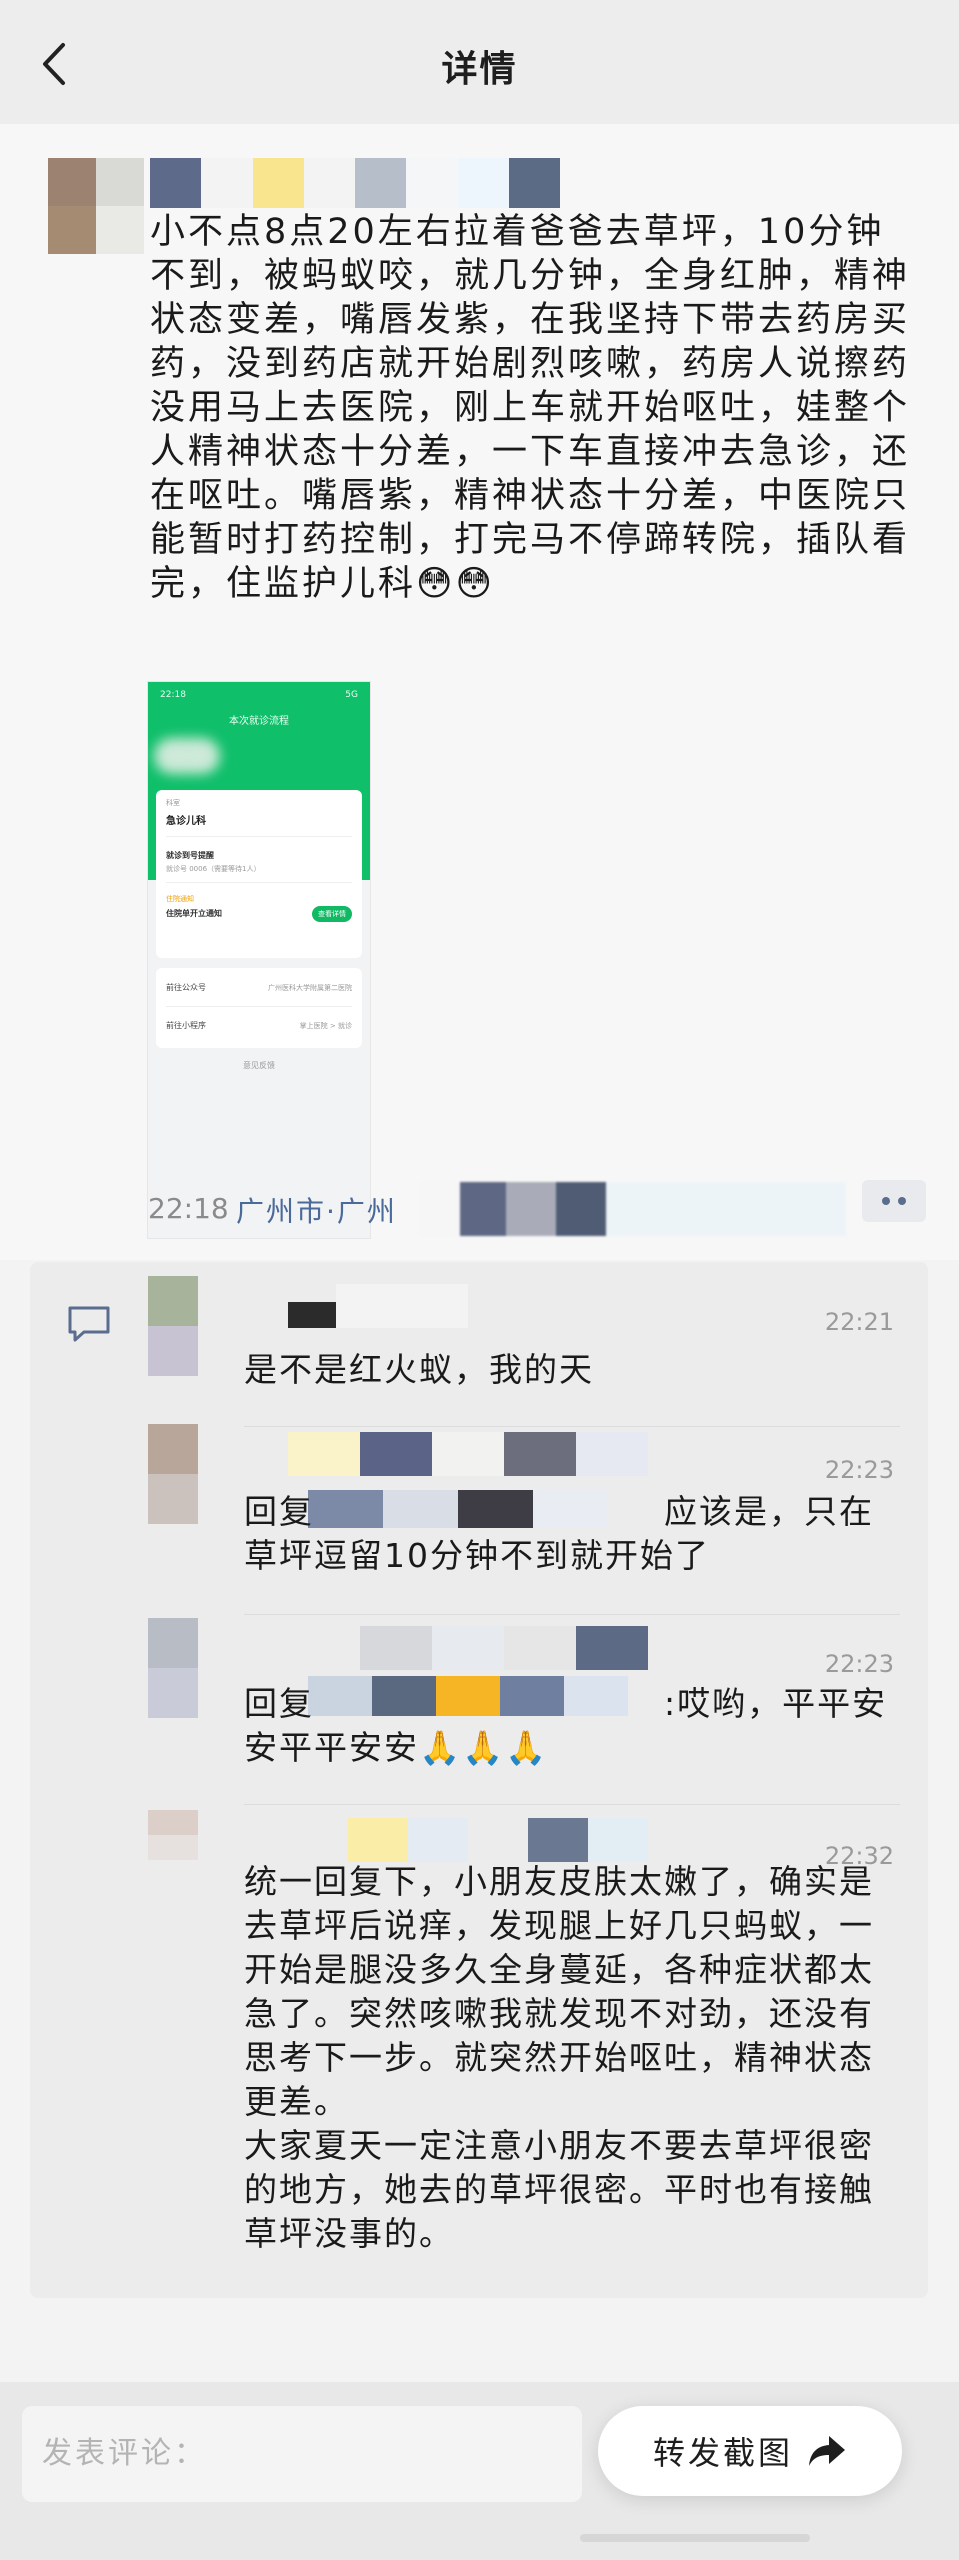  Describe the element at coordinates (827, 2451) in the screenshot. I see `forward-arrow-icon` at that location.